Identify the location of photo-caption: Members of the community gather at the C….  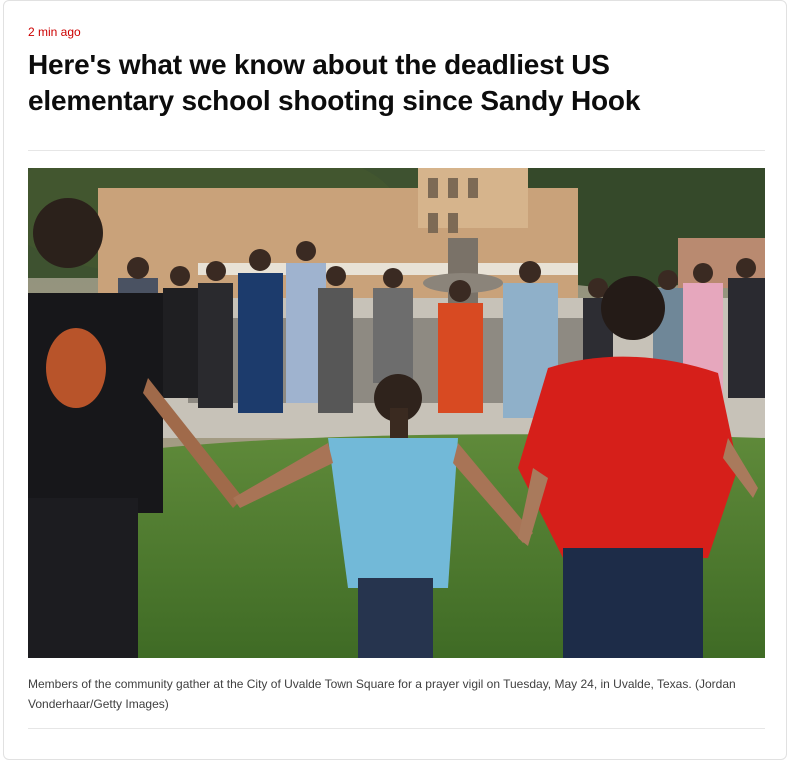
(382, 694).